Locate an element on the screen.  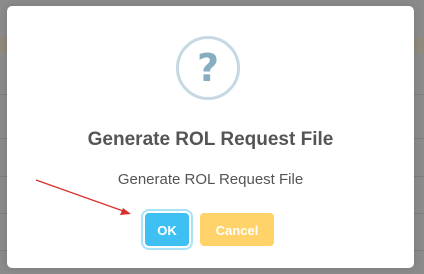
cancel-button: Cancel is located at coordinates (237, 229).